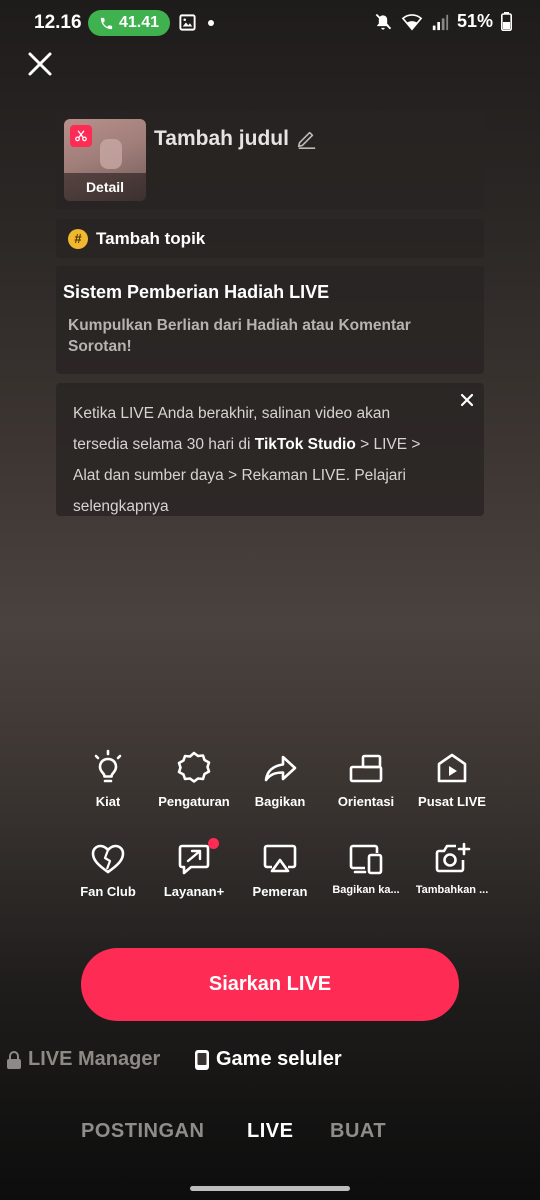 This screenshot has width=540, height=1200. What do you see at coordinates (280, 858) in the screenshot?
I see `cast-screen-icon` at bounding box center [280, 858].